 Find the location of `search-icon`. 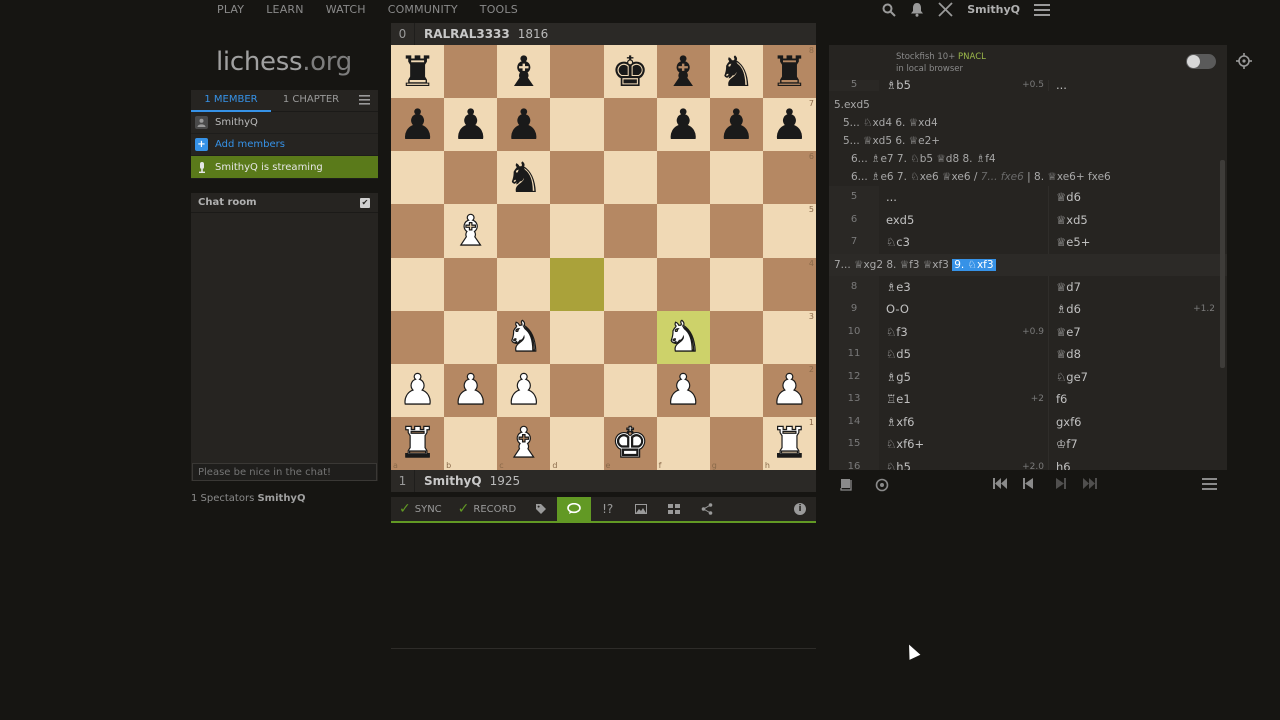

search-icon is located at coordinates (889, 10).